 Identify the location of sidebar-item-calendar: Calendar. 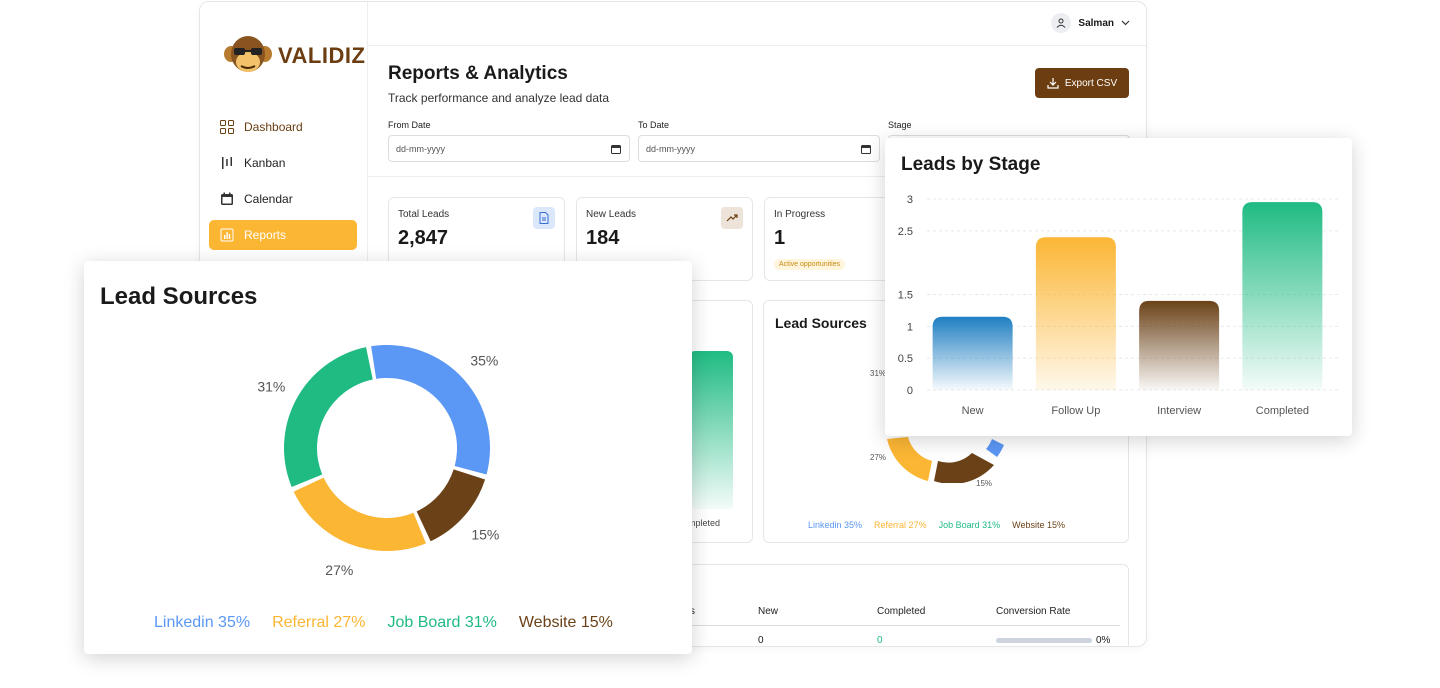
(283, 199).